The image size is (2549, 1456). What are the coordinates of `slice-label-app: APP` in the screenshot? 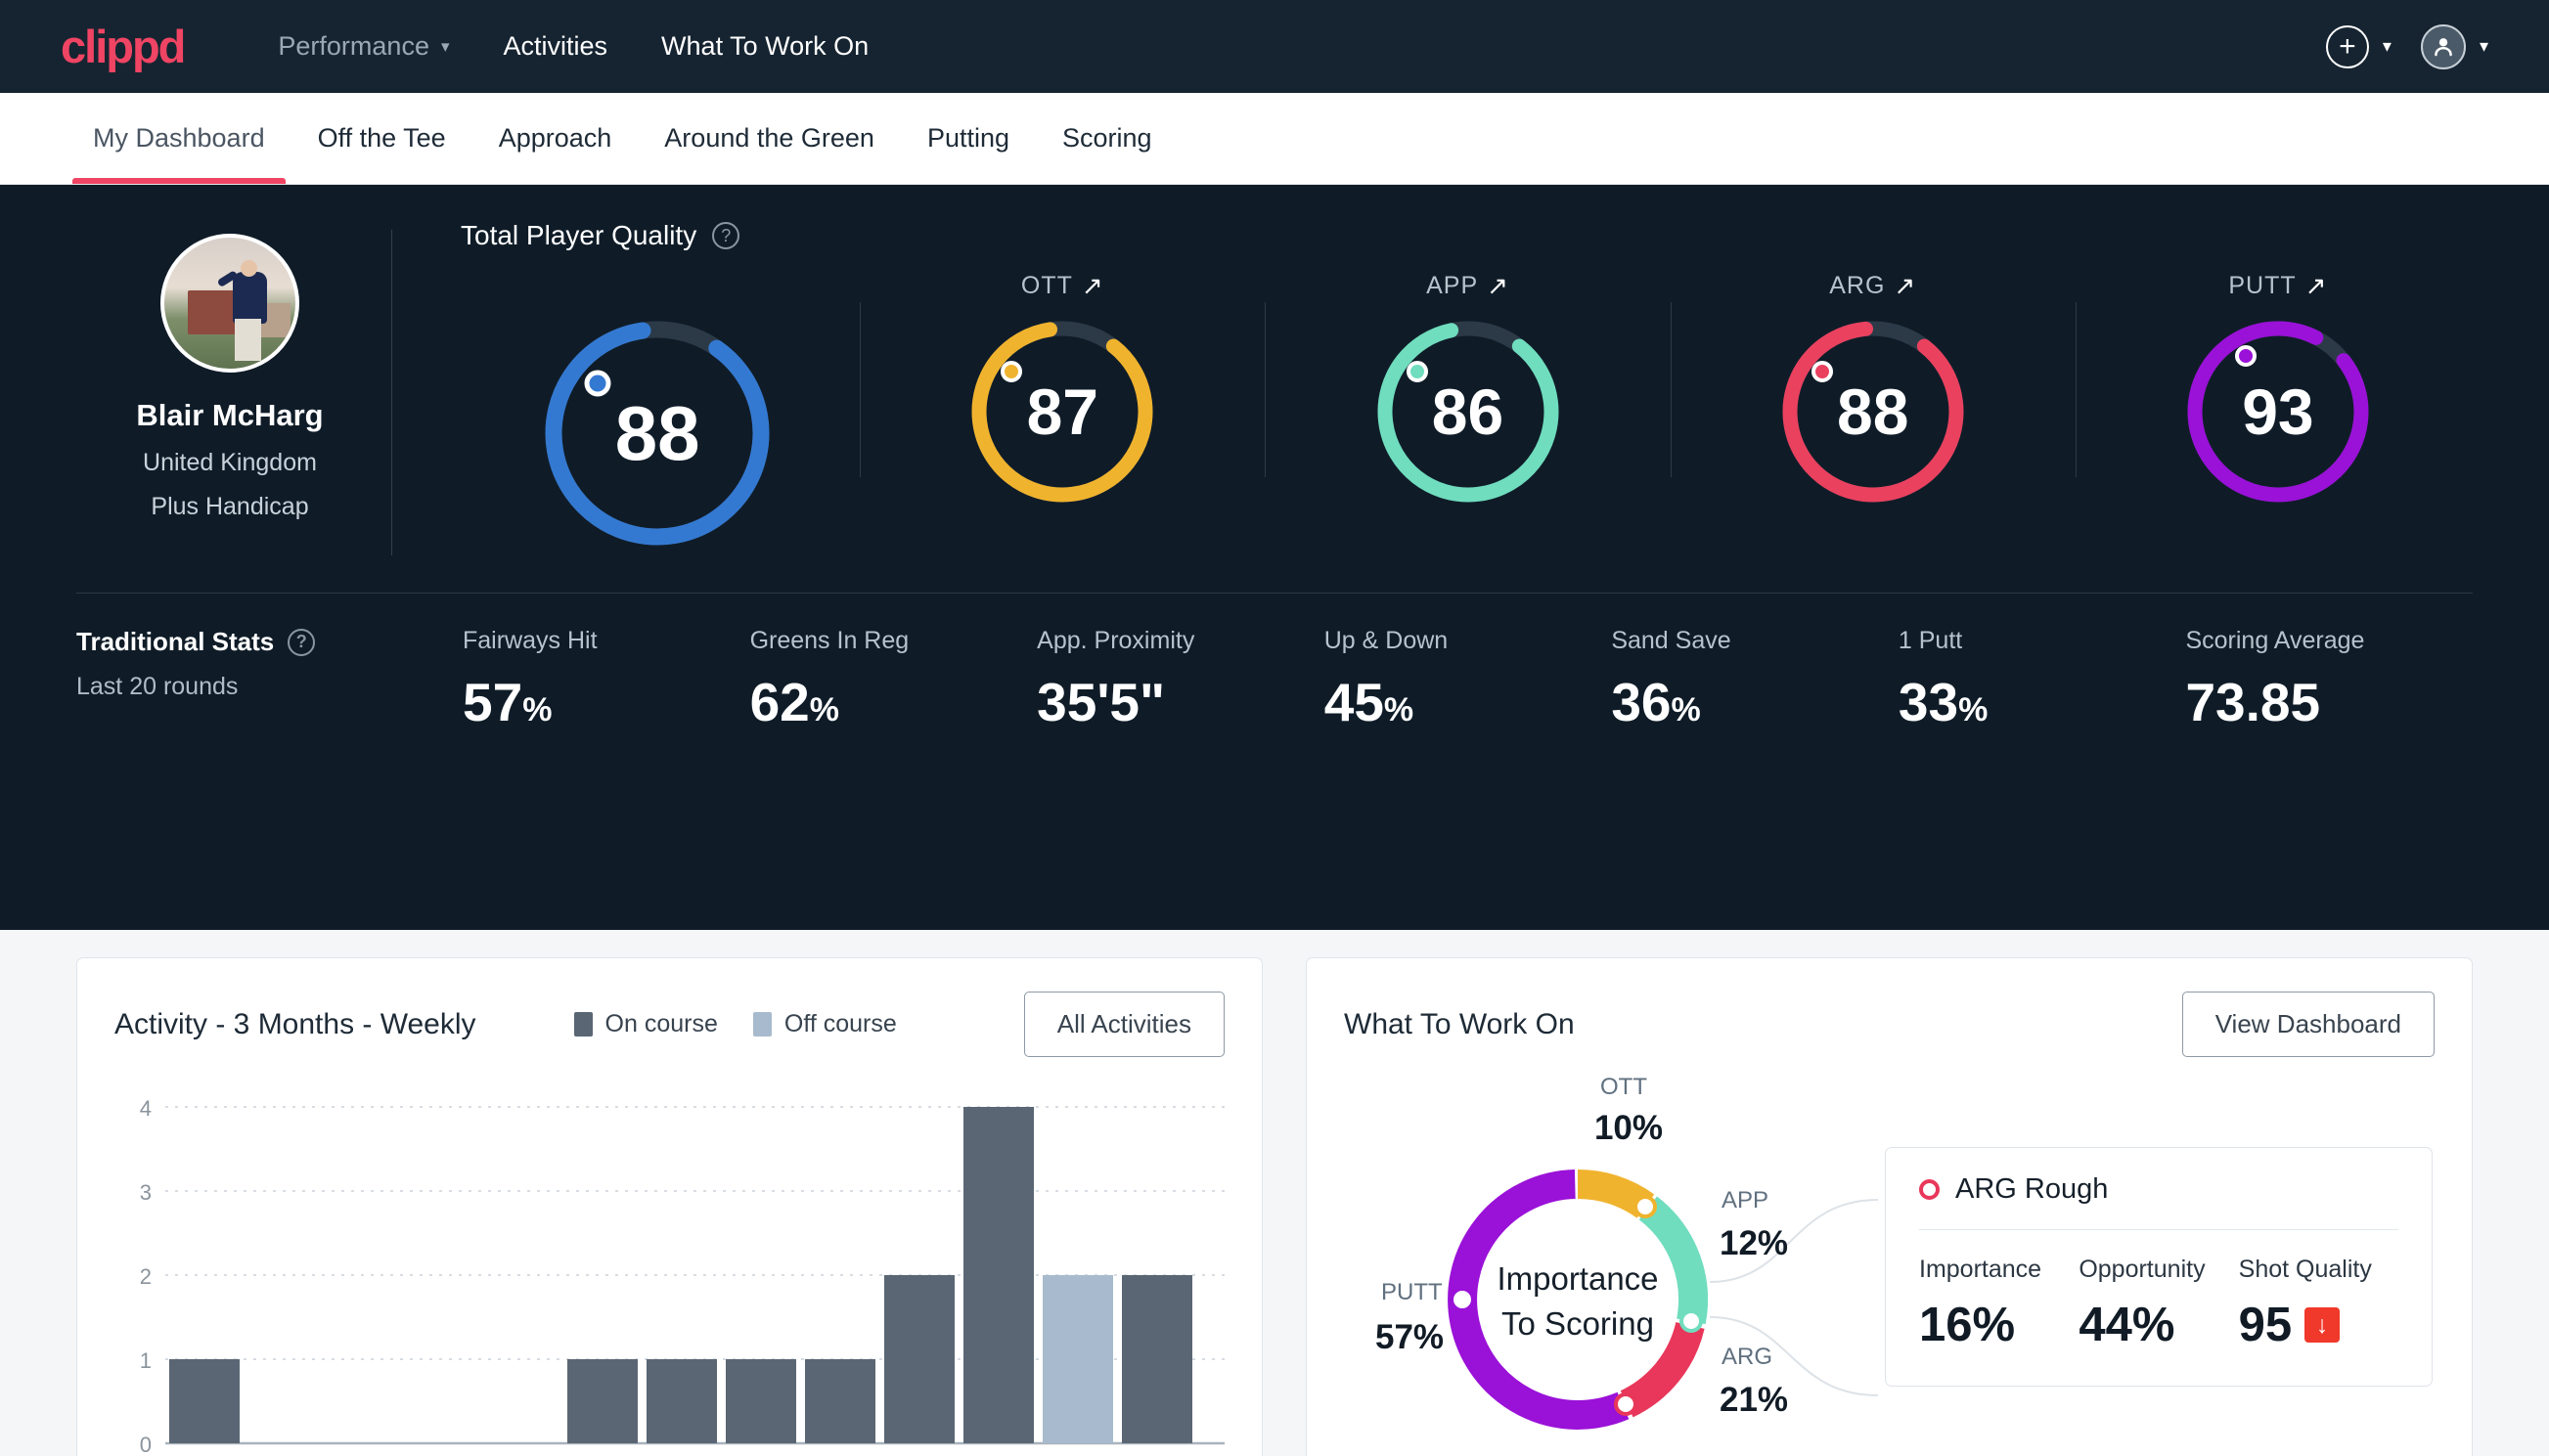 It's located at (1745, 1200).